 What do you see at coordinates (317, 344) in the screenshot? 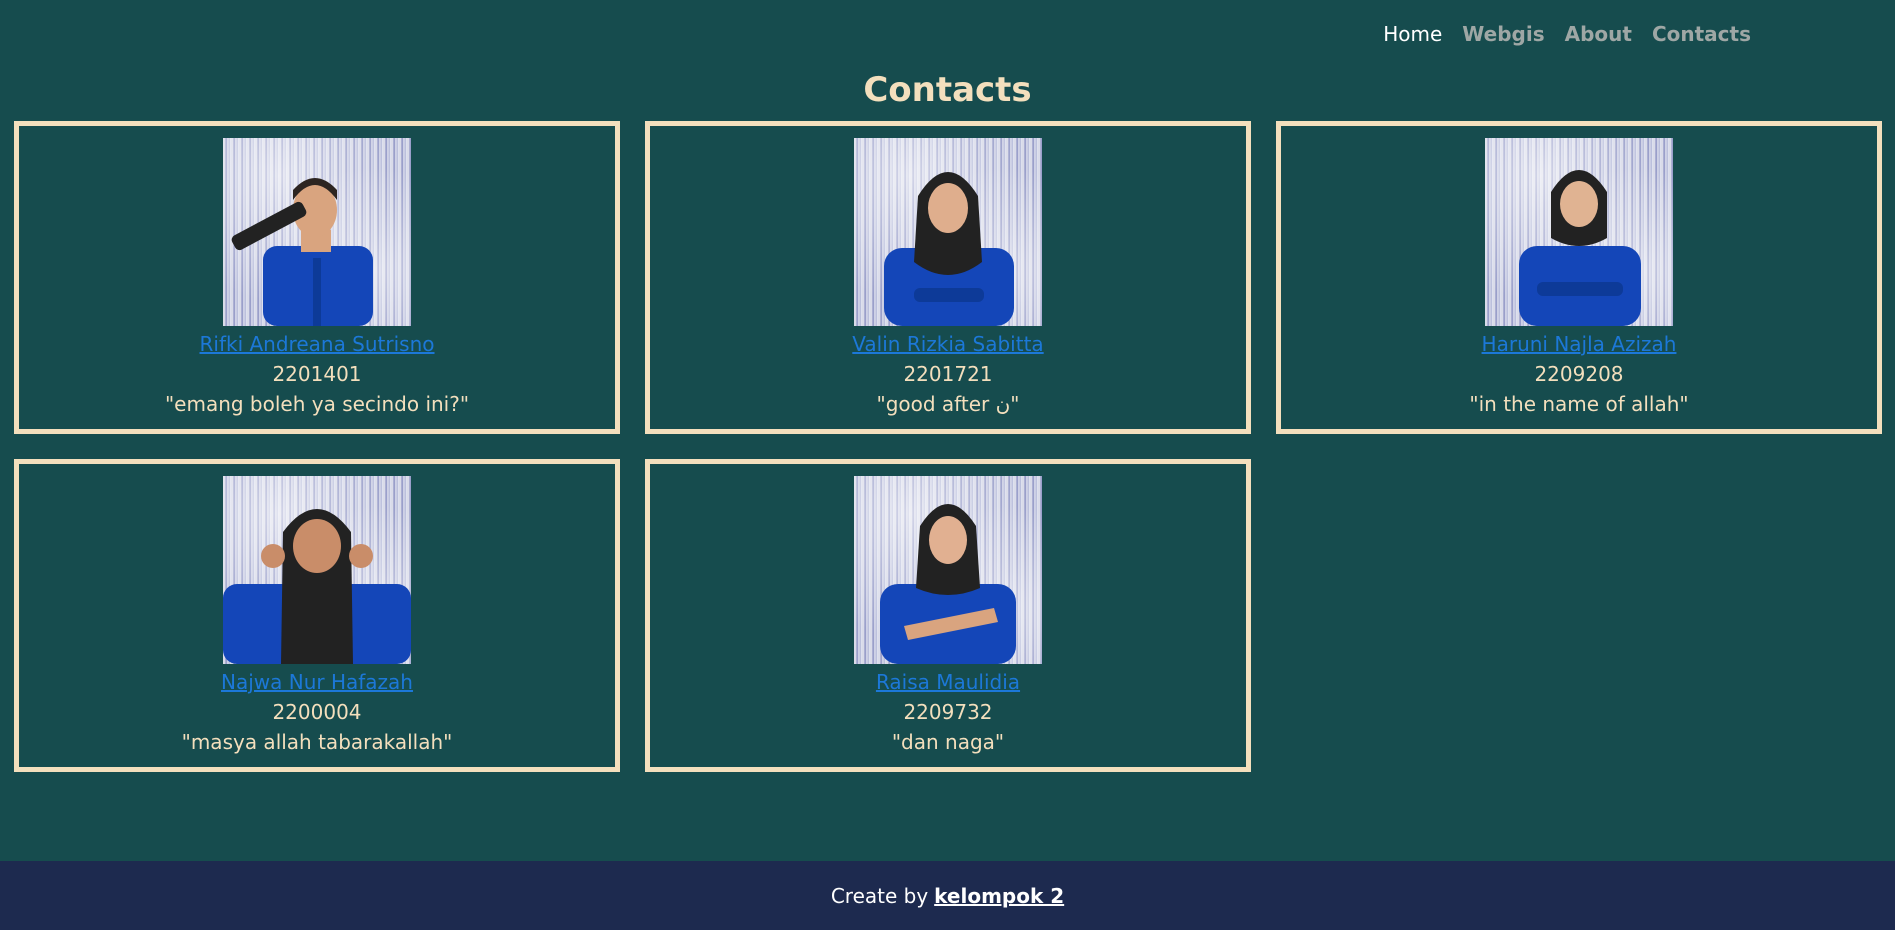
I see `contact-name-link: Rifki Andreana Sutrisno` at bounding box center [317, 344].